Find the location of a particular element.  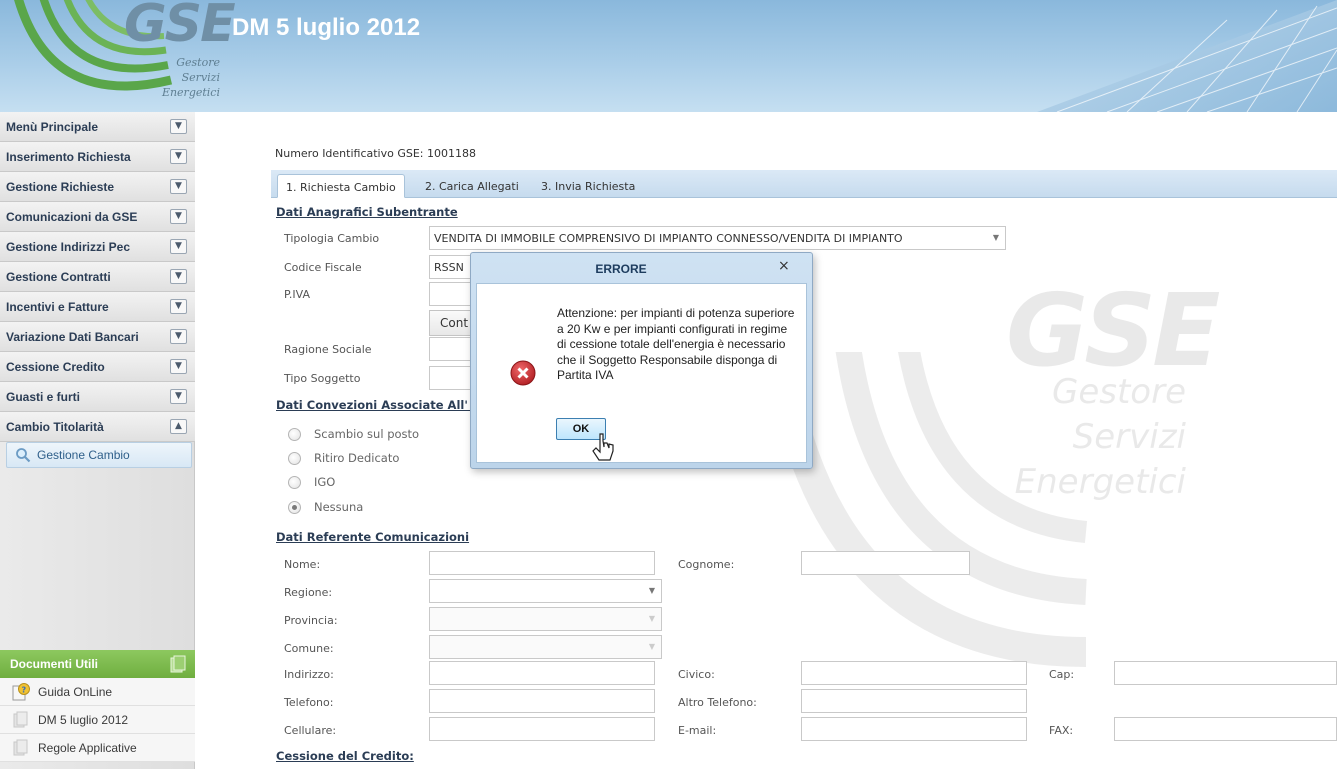

tipo-soggetto-label: Tipo Soggetto is located at coordinates (322, 378).